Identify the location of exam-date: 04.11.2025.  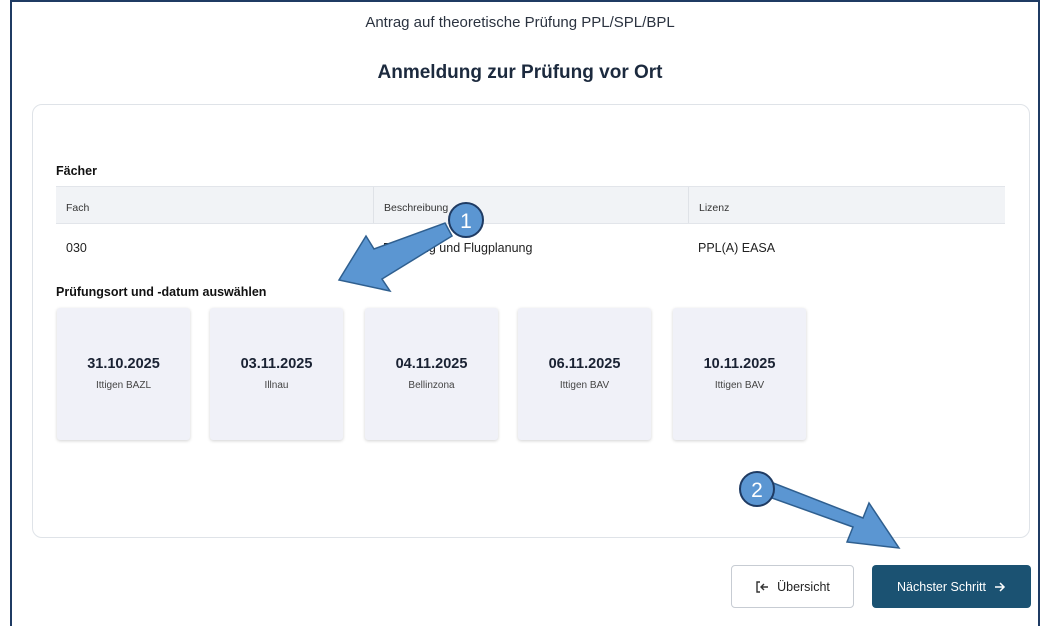
(431, 364).